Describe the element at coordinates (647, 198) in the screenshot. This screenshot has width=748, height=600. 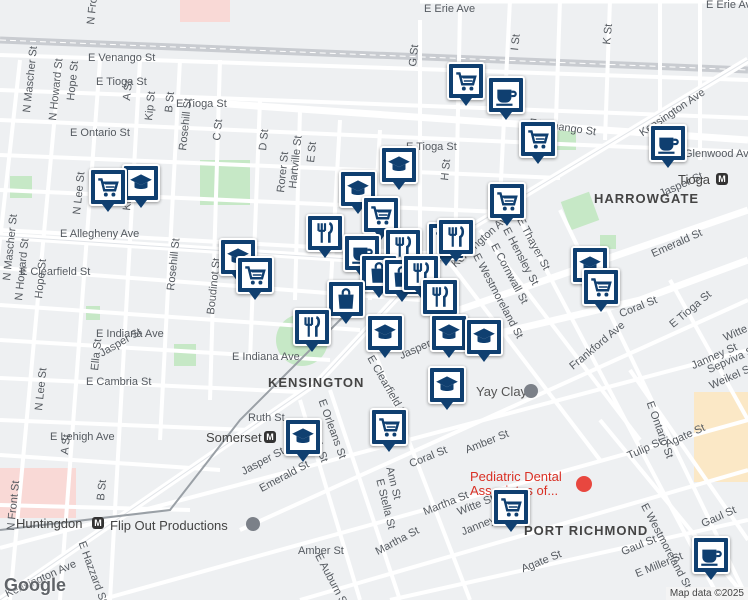
I see `area-label-harrowgate: HARROWGATE` at that location.